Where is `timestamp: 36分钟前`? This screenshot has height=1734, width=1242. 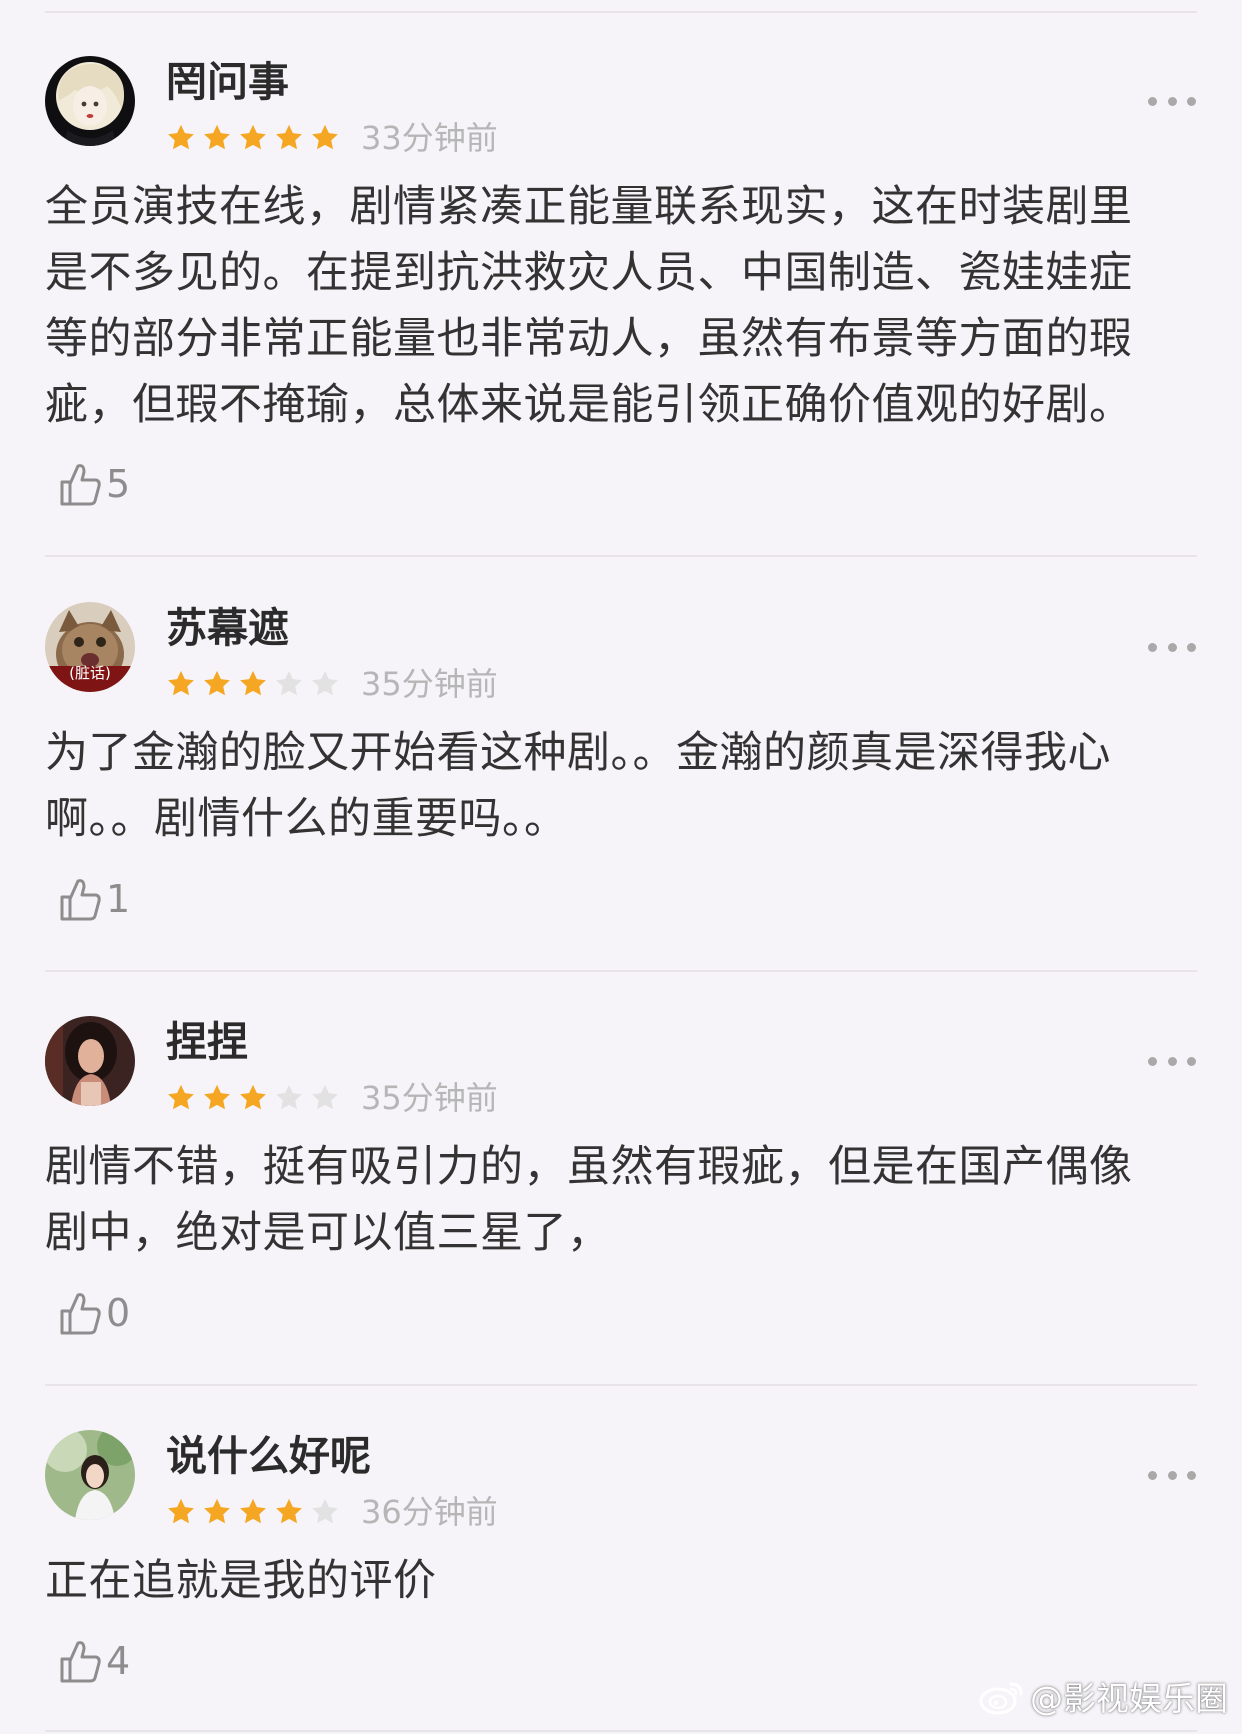 timestamp: 36分钟前 is located at coordinates (429, 1512).